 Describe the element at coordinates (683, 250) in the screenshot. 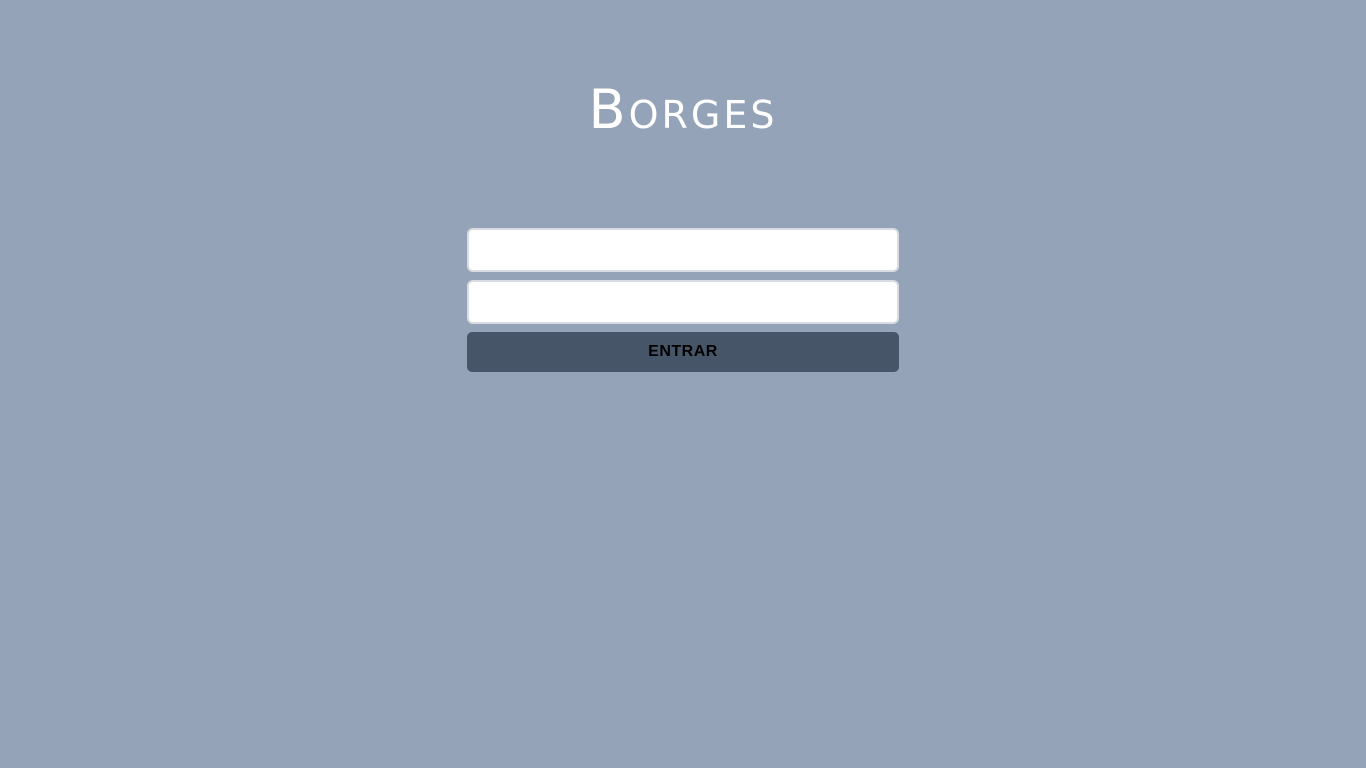

I see `username-input` at that location.